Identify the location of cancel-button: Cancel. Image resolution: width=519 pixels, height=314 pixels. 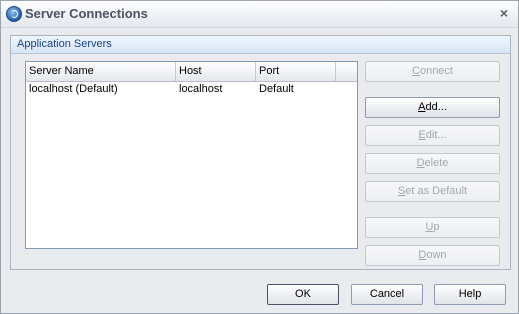
(387, 294).